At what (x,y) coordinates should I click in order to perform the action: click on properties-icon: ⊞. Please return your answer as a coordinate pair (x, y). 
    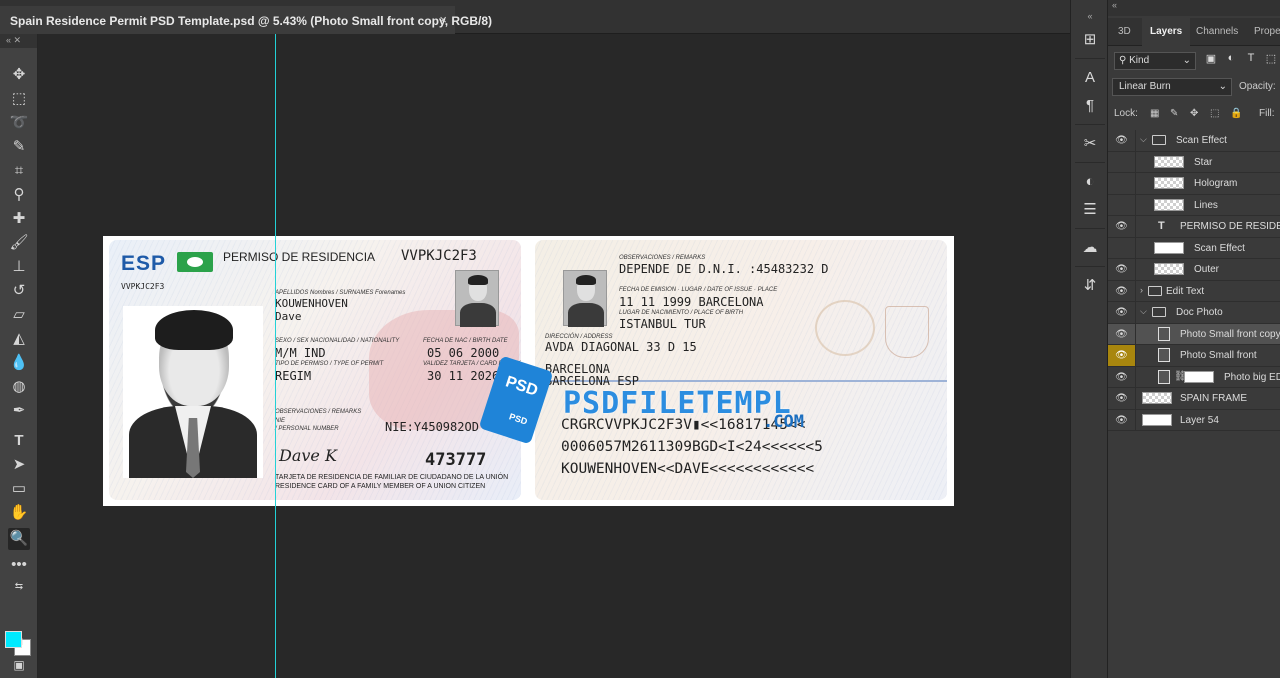
    Looking at the image, I should click on (1090, 40).